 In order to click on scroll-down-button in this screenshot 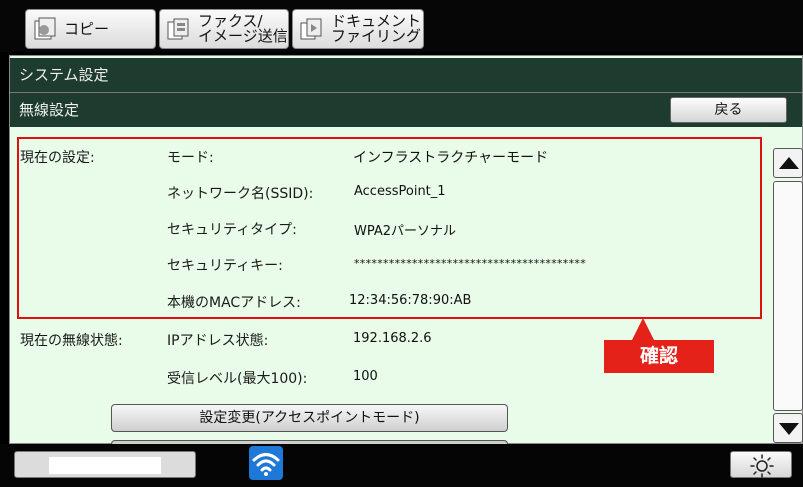, I will do `click(788, 428)`.